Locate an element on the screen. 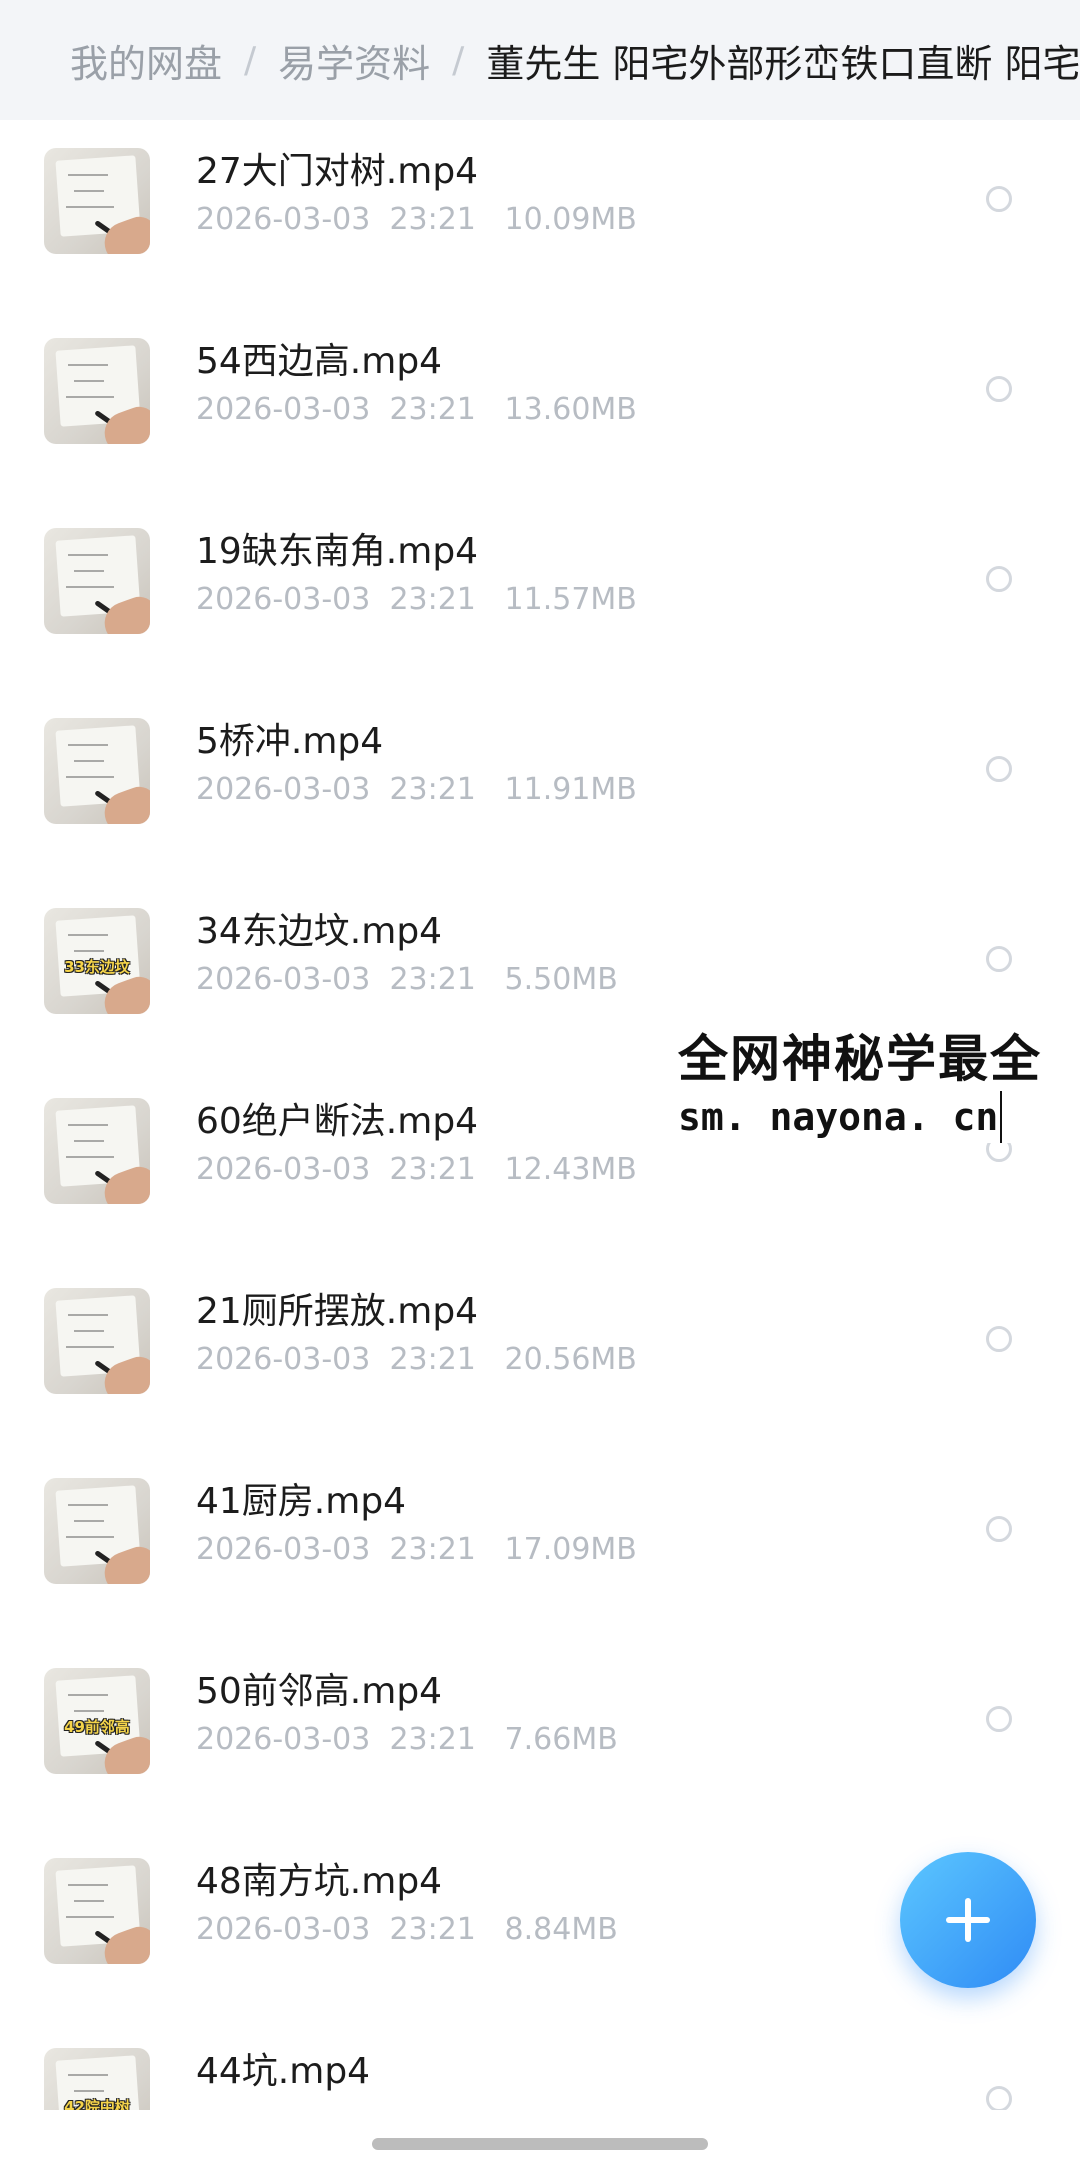 The image size is (1080, 2180). file-name: 54西边高.mp4 is located at coordinates (319, 361).